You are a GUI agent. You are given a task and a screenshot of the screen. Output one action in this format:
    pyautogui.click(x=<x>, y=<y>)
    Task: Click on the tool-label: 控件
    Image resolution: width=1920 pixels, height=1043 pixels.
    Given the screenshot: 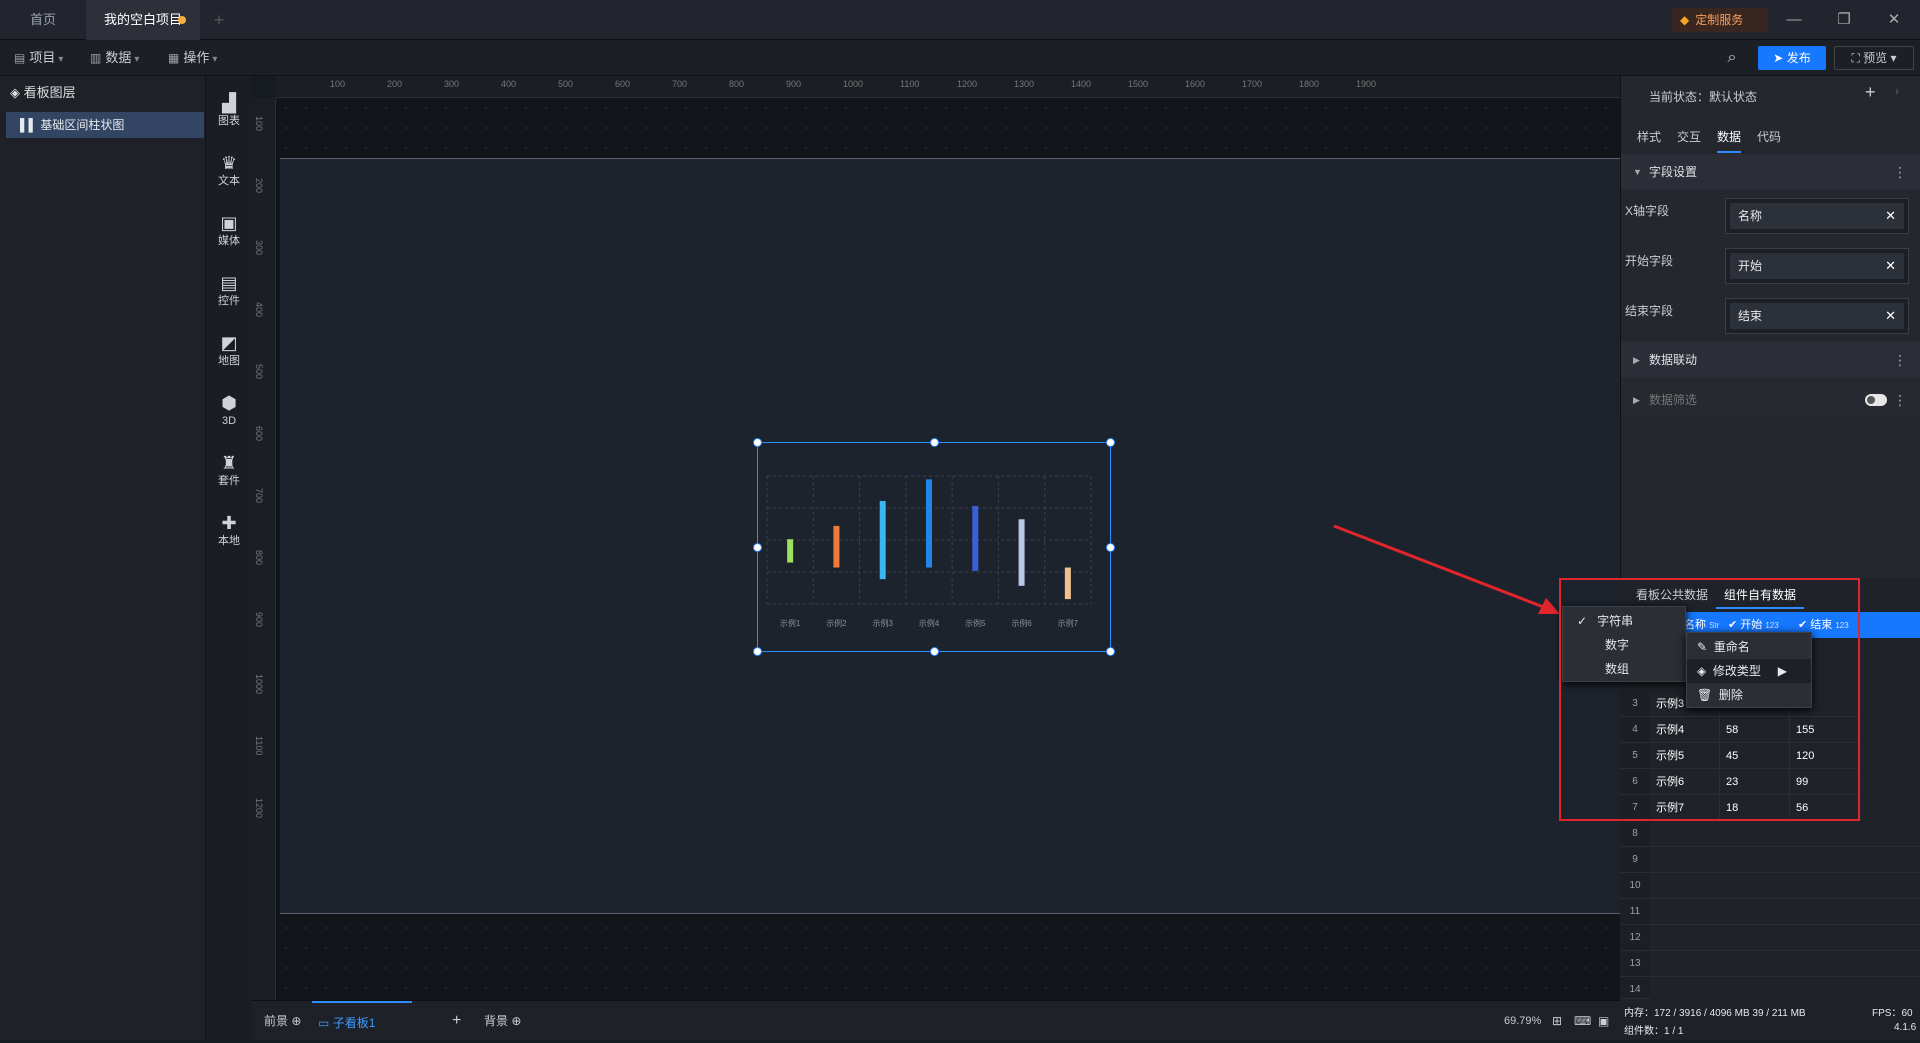 What is the action you would take?
    pyautogui.click(x=229, y=301)
    